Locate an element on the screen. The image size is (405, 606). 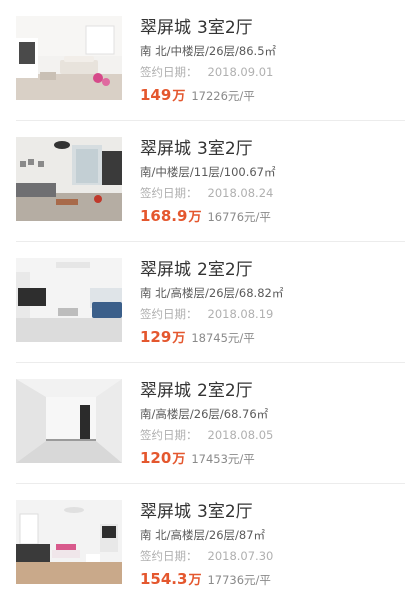
unit-price: 17736元/平 is located at coordinates (239, 580).